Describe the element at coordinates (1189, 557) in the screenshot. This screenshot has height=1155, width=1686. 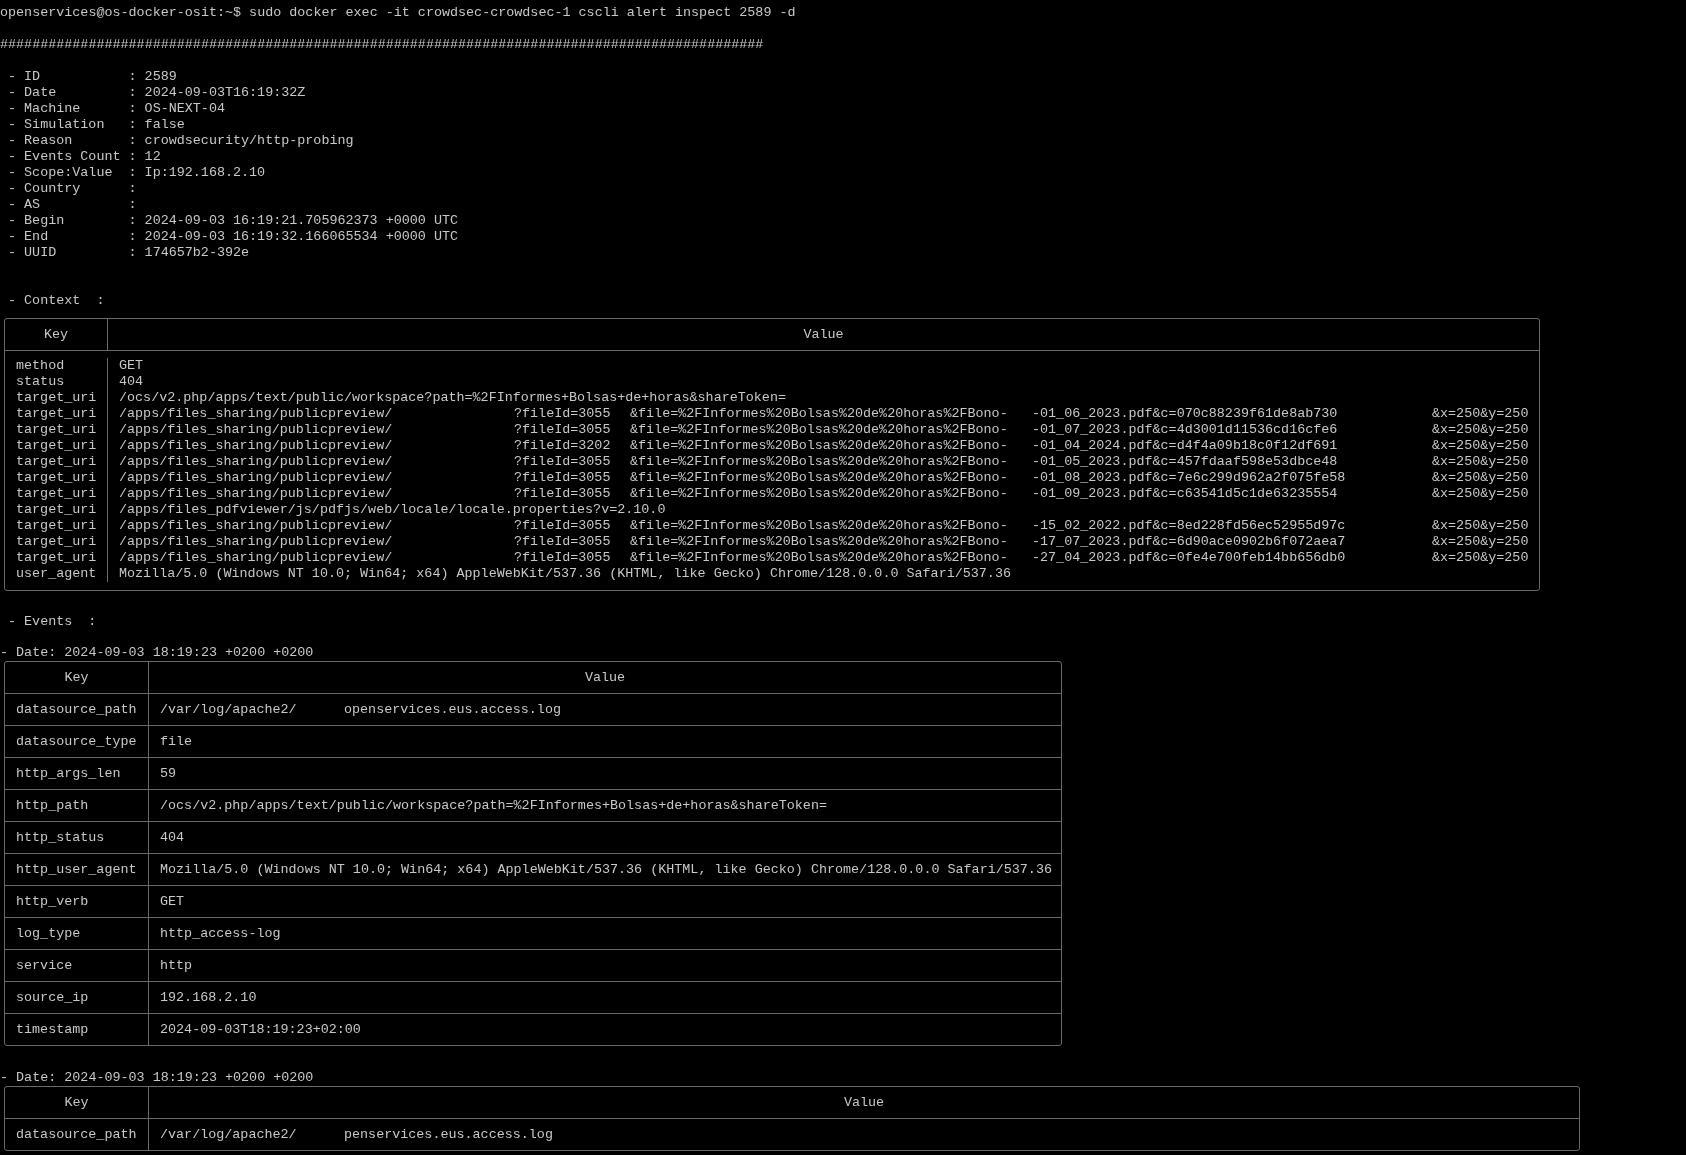
I see `value-part: -27_04_2023.pdf&c=0fe4e700feb14bb656db0` at that location.